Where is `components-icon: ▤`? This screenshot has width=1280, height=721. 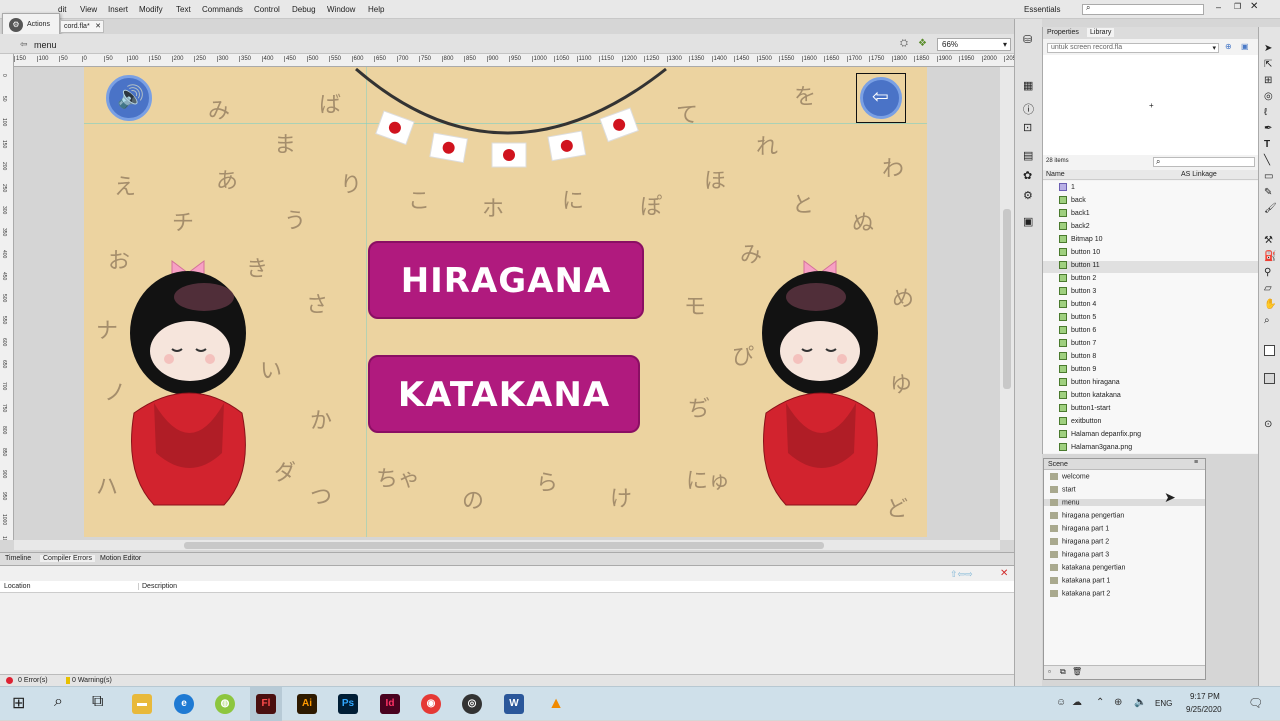
components-icon: ▤ is located at coordinates (1028, 155).